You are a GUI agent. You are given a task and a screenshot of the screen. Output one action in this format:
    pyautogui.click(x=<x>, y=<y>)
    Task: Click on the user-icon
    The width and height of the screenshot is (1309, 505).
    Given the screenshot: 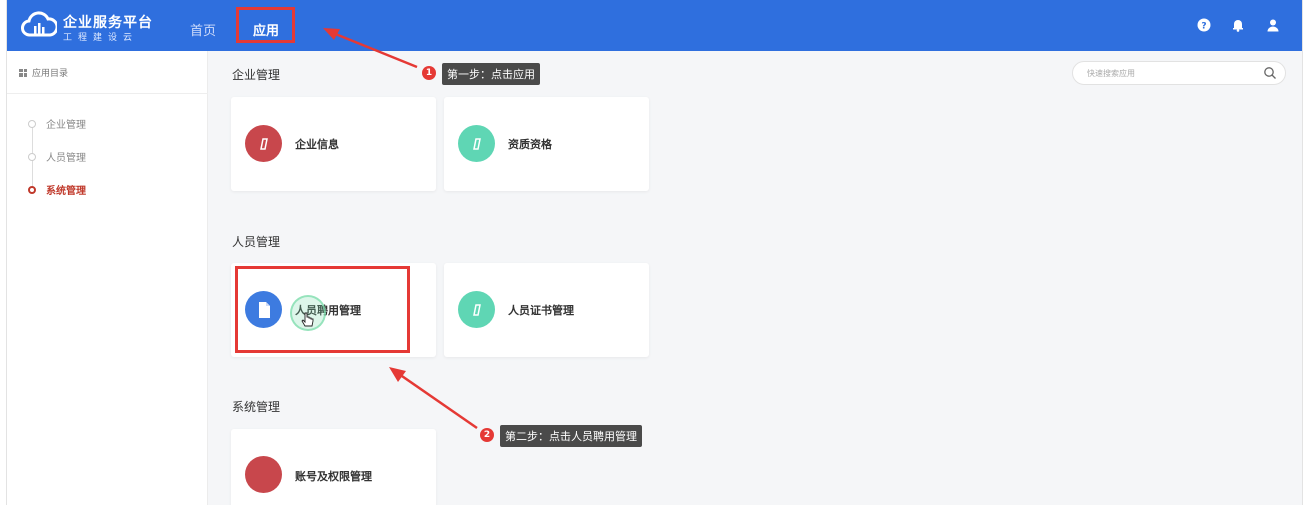 What is the action you would take?
    pyautogui.click(x=1273, y=25)
    